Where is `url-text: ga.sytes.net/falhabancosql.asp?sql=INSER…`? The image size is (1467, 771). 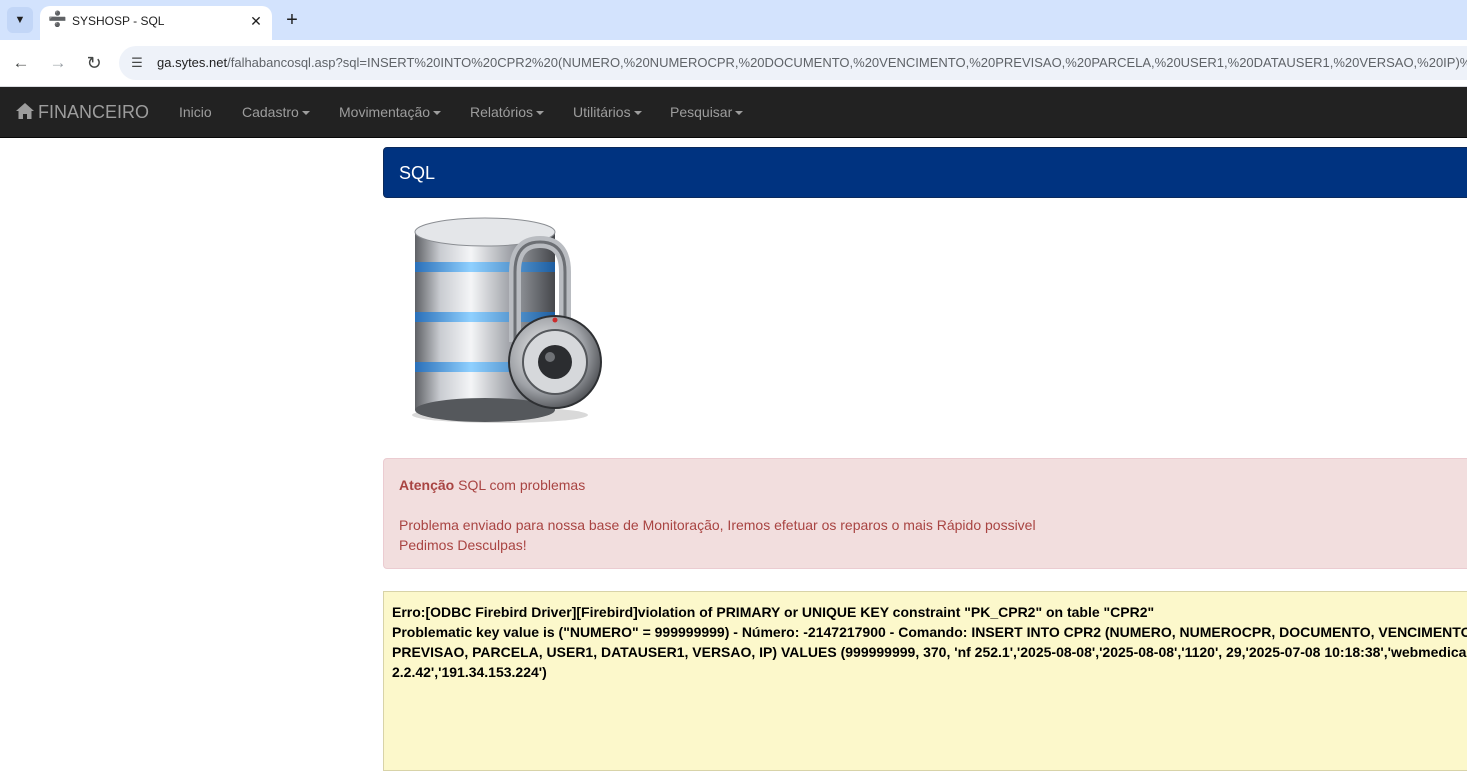 url-text: ga.sytes.net/falhabancosql.asp?sql=INSER… is located at coordinates (812, 62).